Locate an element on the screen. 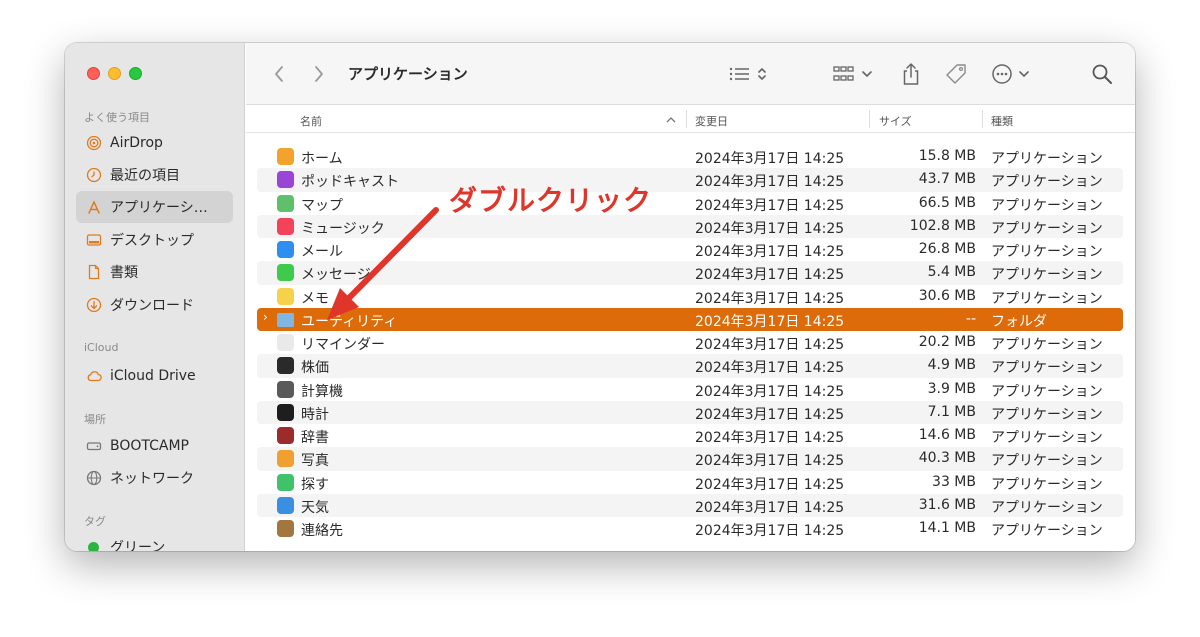 The height and width of the screenshot is (637, 1200). sidebar-item-airdrop: AirDrop is located at coordinates (154, 143).